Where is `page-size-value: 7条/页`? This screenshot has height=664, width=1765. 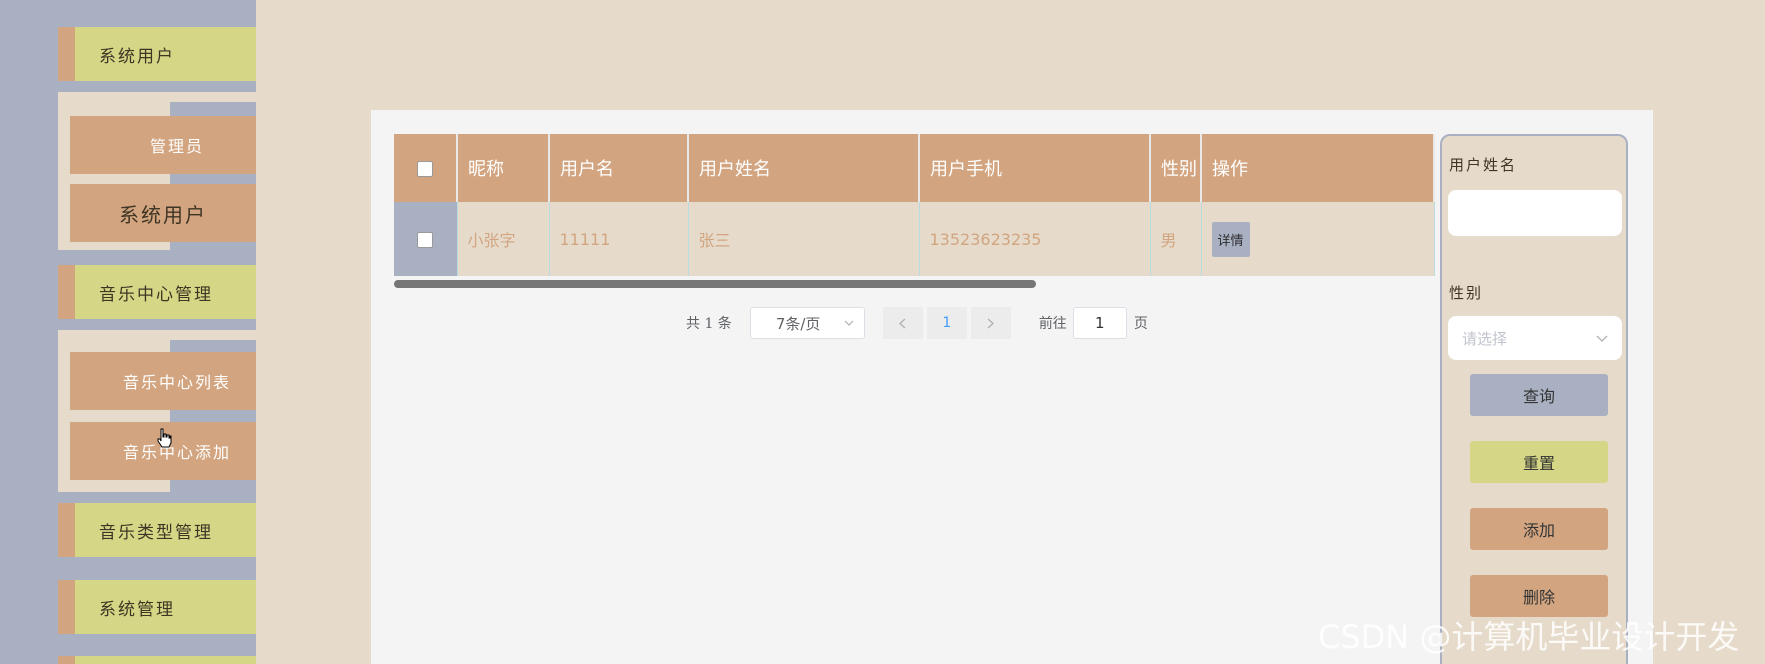 page-size-value: 7条/页 is located at coordinates (798, 323).